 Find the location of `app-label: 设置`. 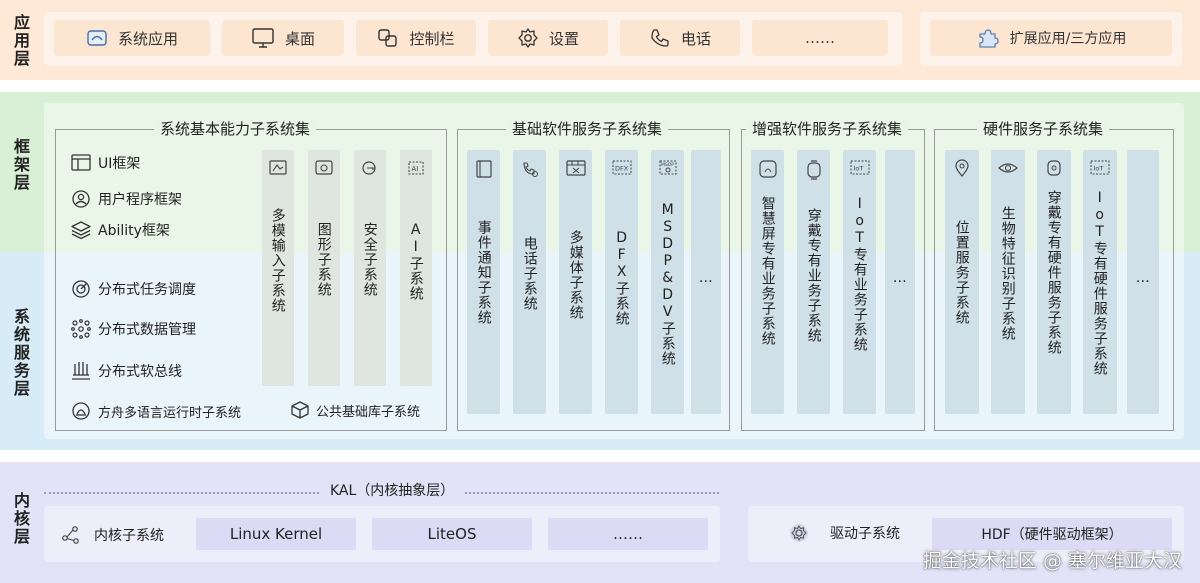

app-label: 设置 is located at coordinates (563, 38).